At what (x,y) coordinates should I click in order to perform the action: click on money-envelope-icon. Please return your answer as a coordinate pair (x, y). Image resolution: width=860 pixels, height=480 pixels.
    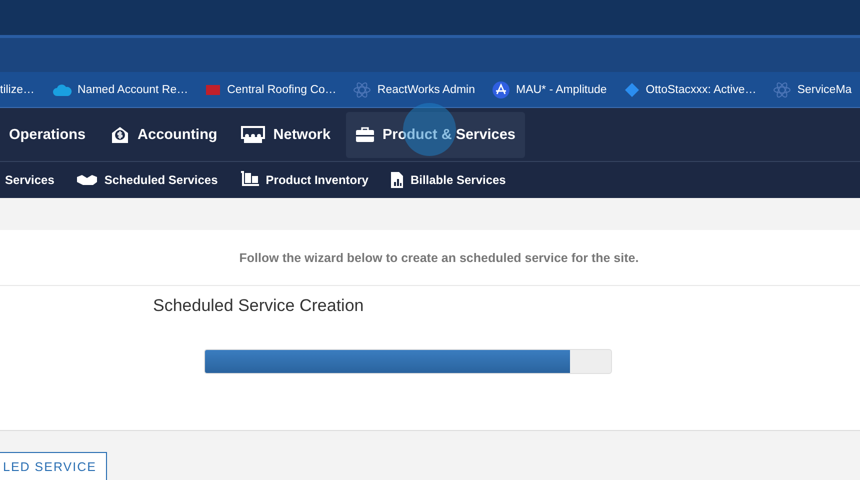
    Looking at the image, I should click on (120, 135).